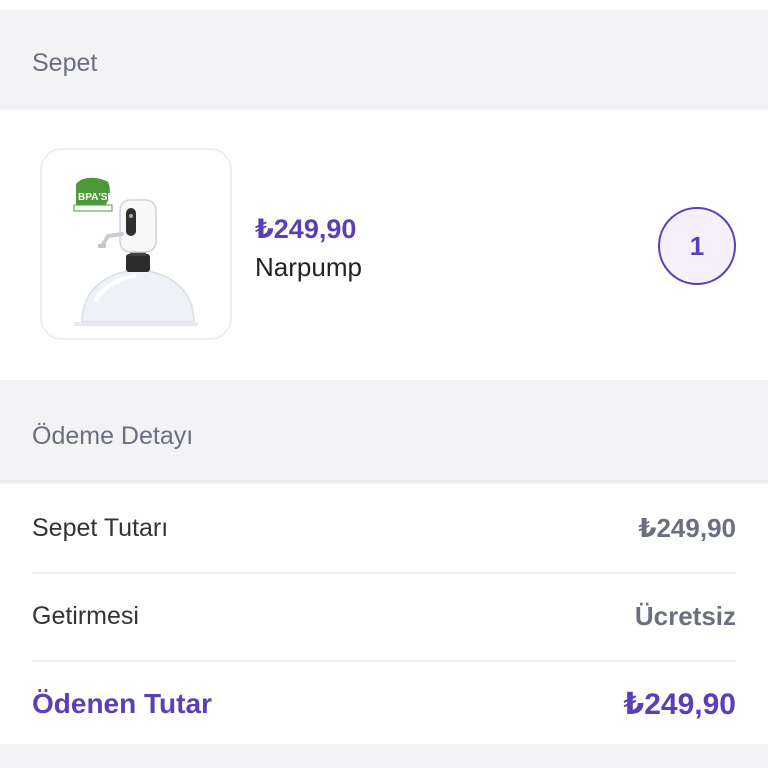 The height and width of the screenshot is (768, 768). Describe the element at coordinates (65, 62) in the screenshot. I see `cart-section-title: Sepet` at that location.